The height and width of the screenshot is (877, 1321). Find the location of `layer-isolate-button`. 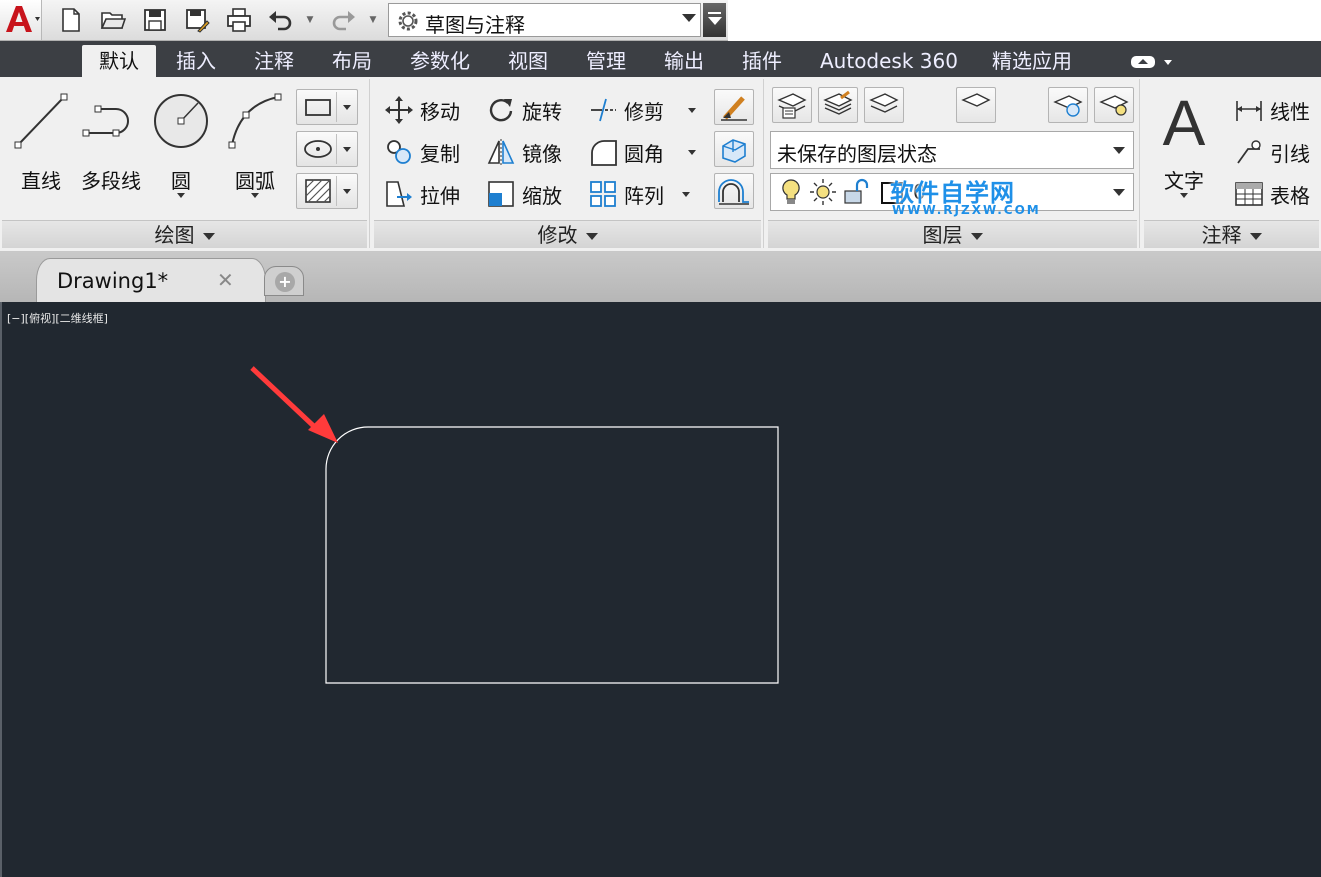

layer-isolate-button is located at coordinates (976, 105).